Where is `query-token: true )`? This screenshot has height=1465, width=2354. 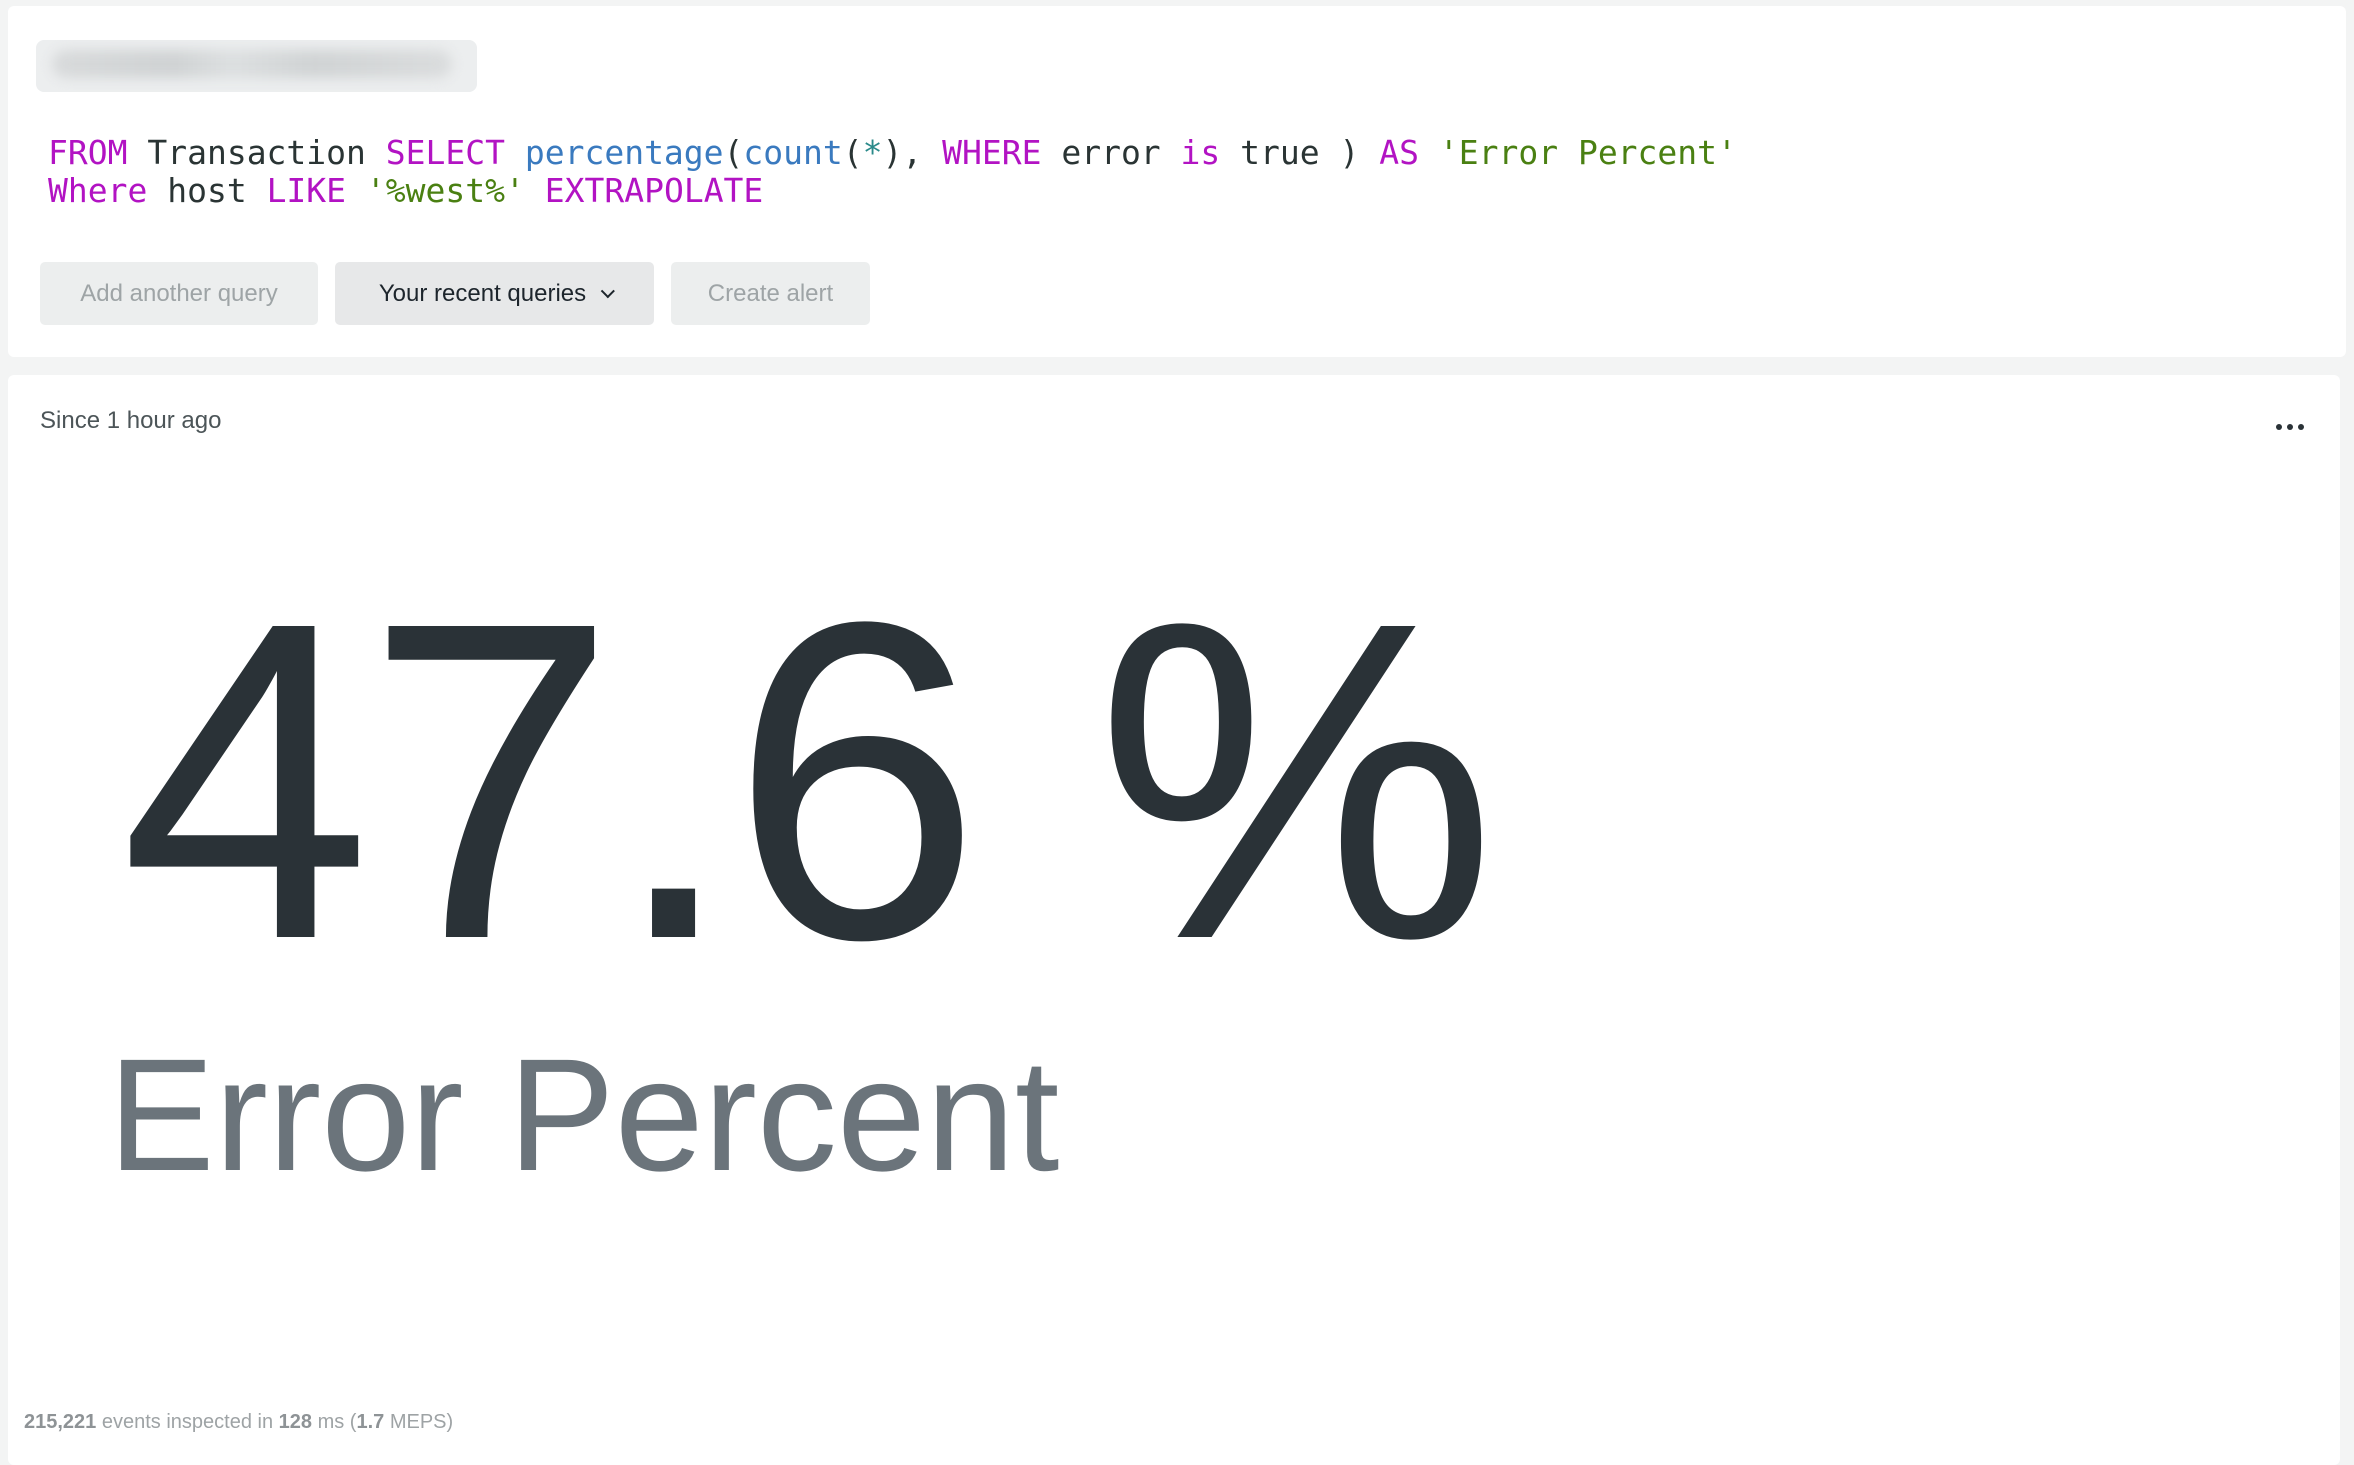 query-token: true ) is located at coordinates (1300, 152).